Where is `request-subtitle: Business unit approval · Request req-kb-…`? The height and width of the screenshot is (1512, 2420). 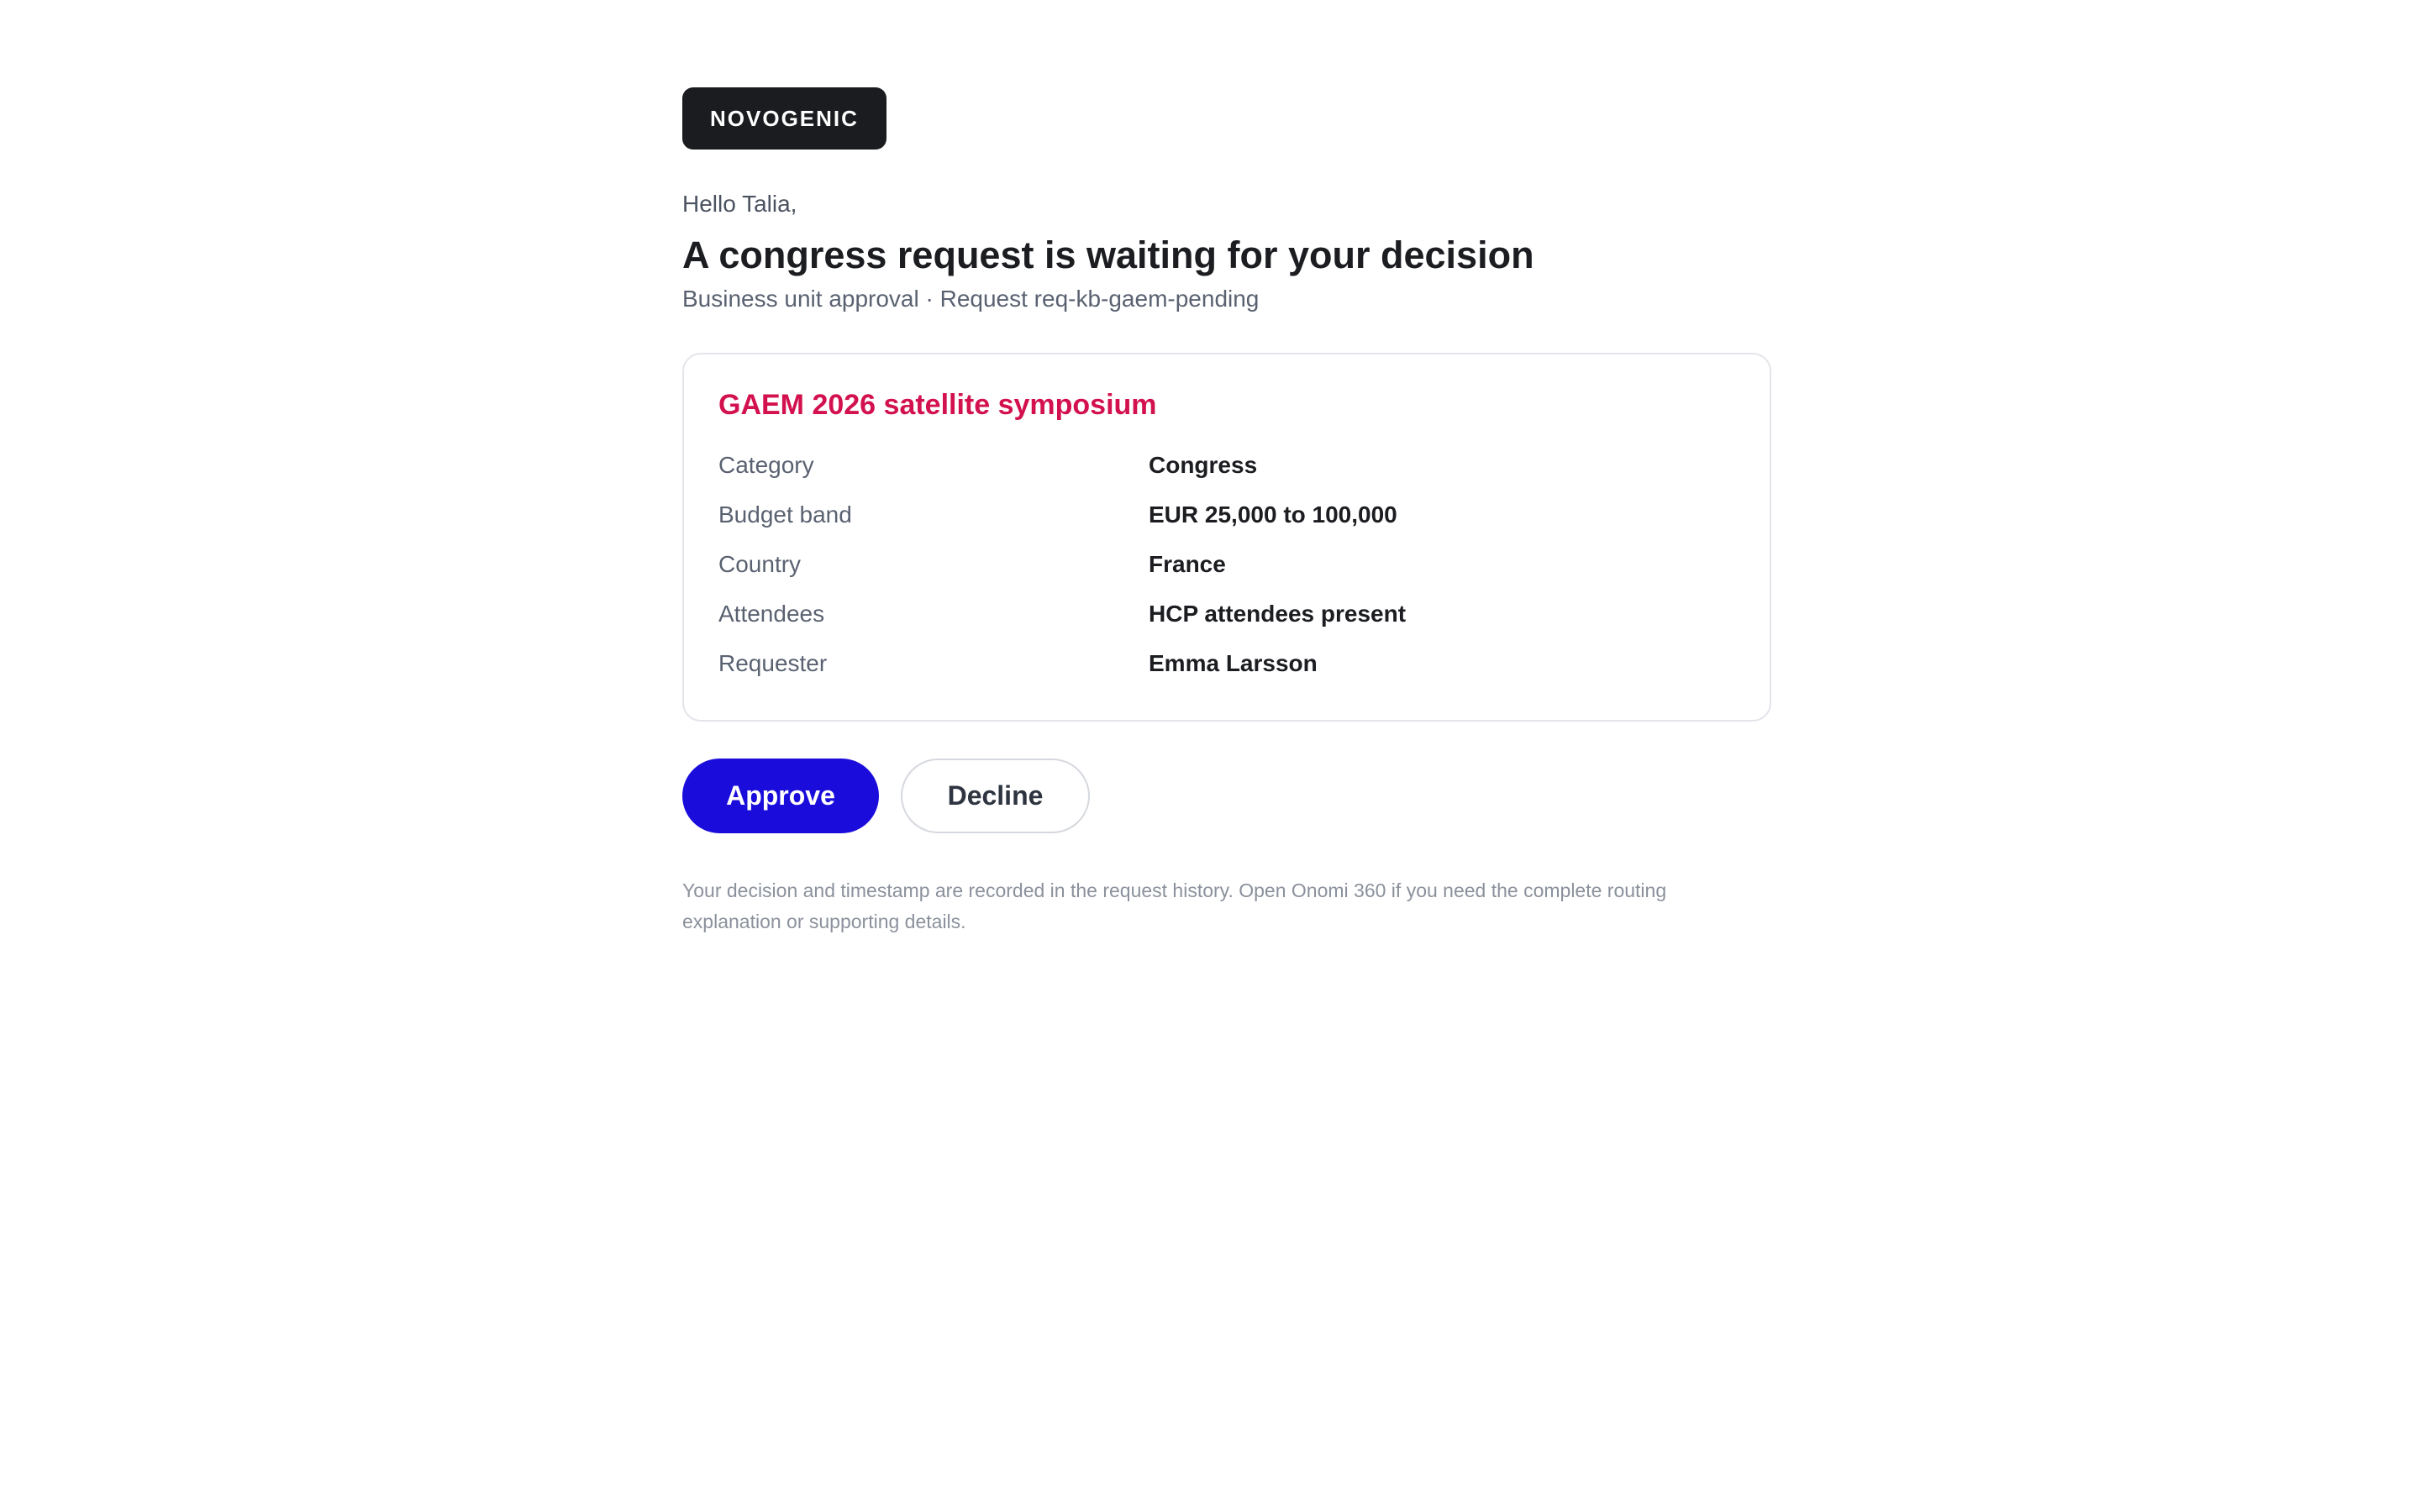 request-subtitle: Business unit approval · Request req-kb-… is located at coordinates (971, 299).